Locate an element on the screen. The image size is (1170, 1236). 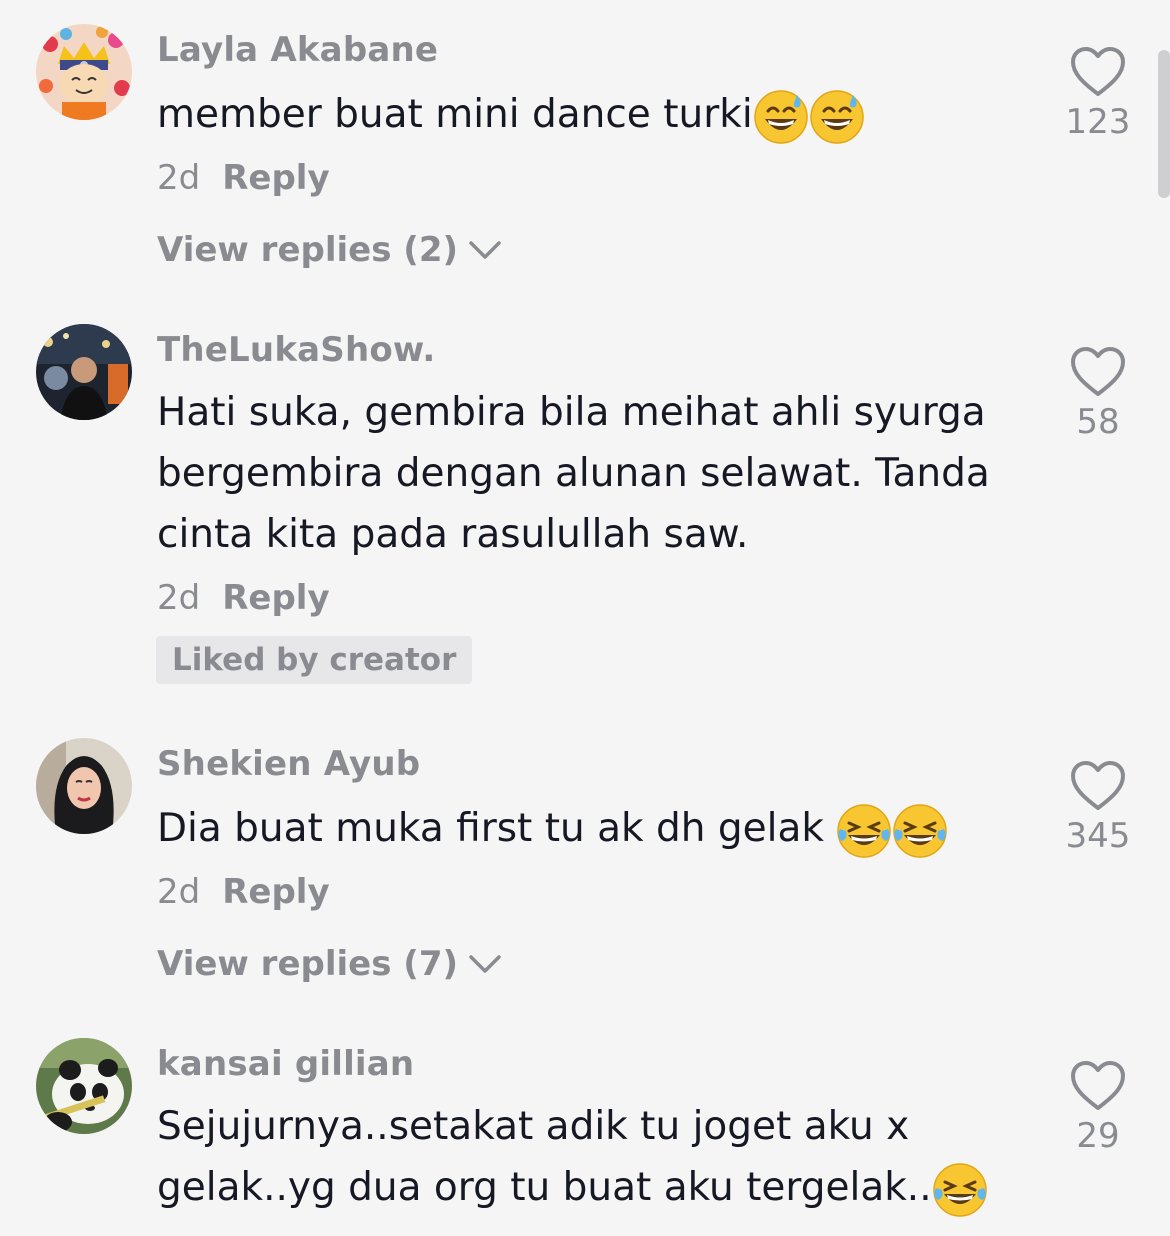
comment-text-body: member buat mini dance turki is located at coordinates (455, 114).